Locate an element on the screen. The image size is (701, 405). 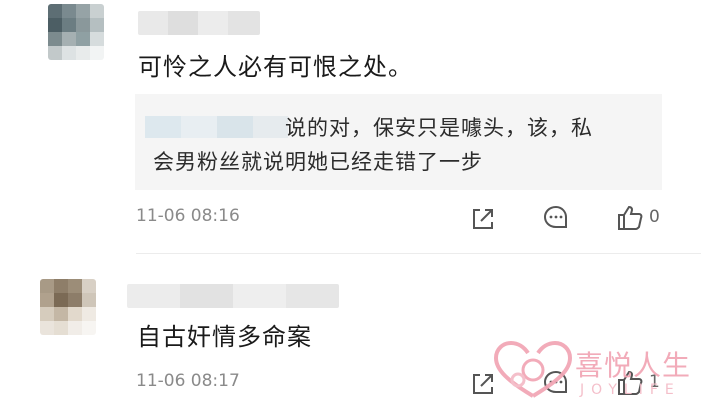
watermark-subtitle: JOYLIFE is located at coordinates (630, 390).